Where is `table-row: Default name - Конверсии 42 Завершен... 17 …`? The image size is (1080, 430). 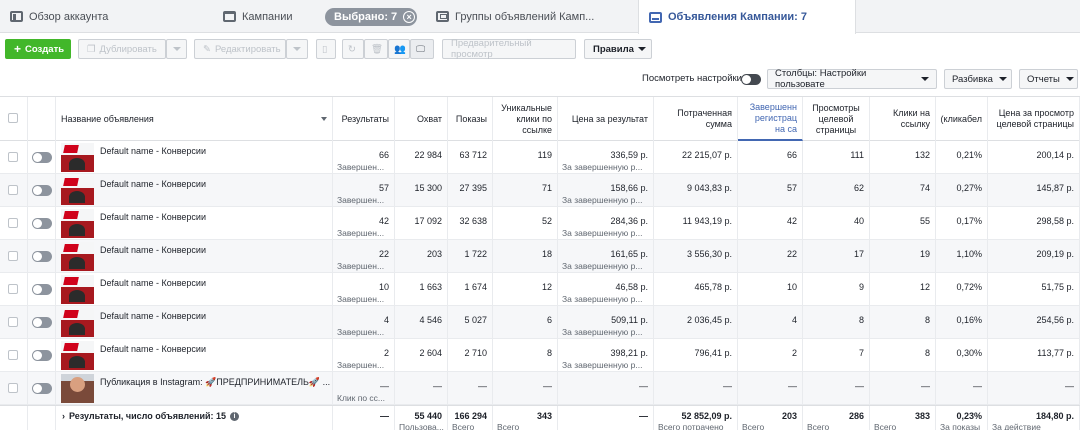 table-row: Default name - Конверсии 42 Завершен... 17 … is located at coordinates (540, 223).